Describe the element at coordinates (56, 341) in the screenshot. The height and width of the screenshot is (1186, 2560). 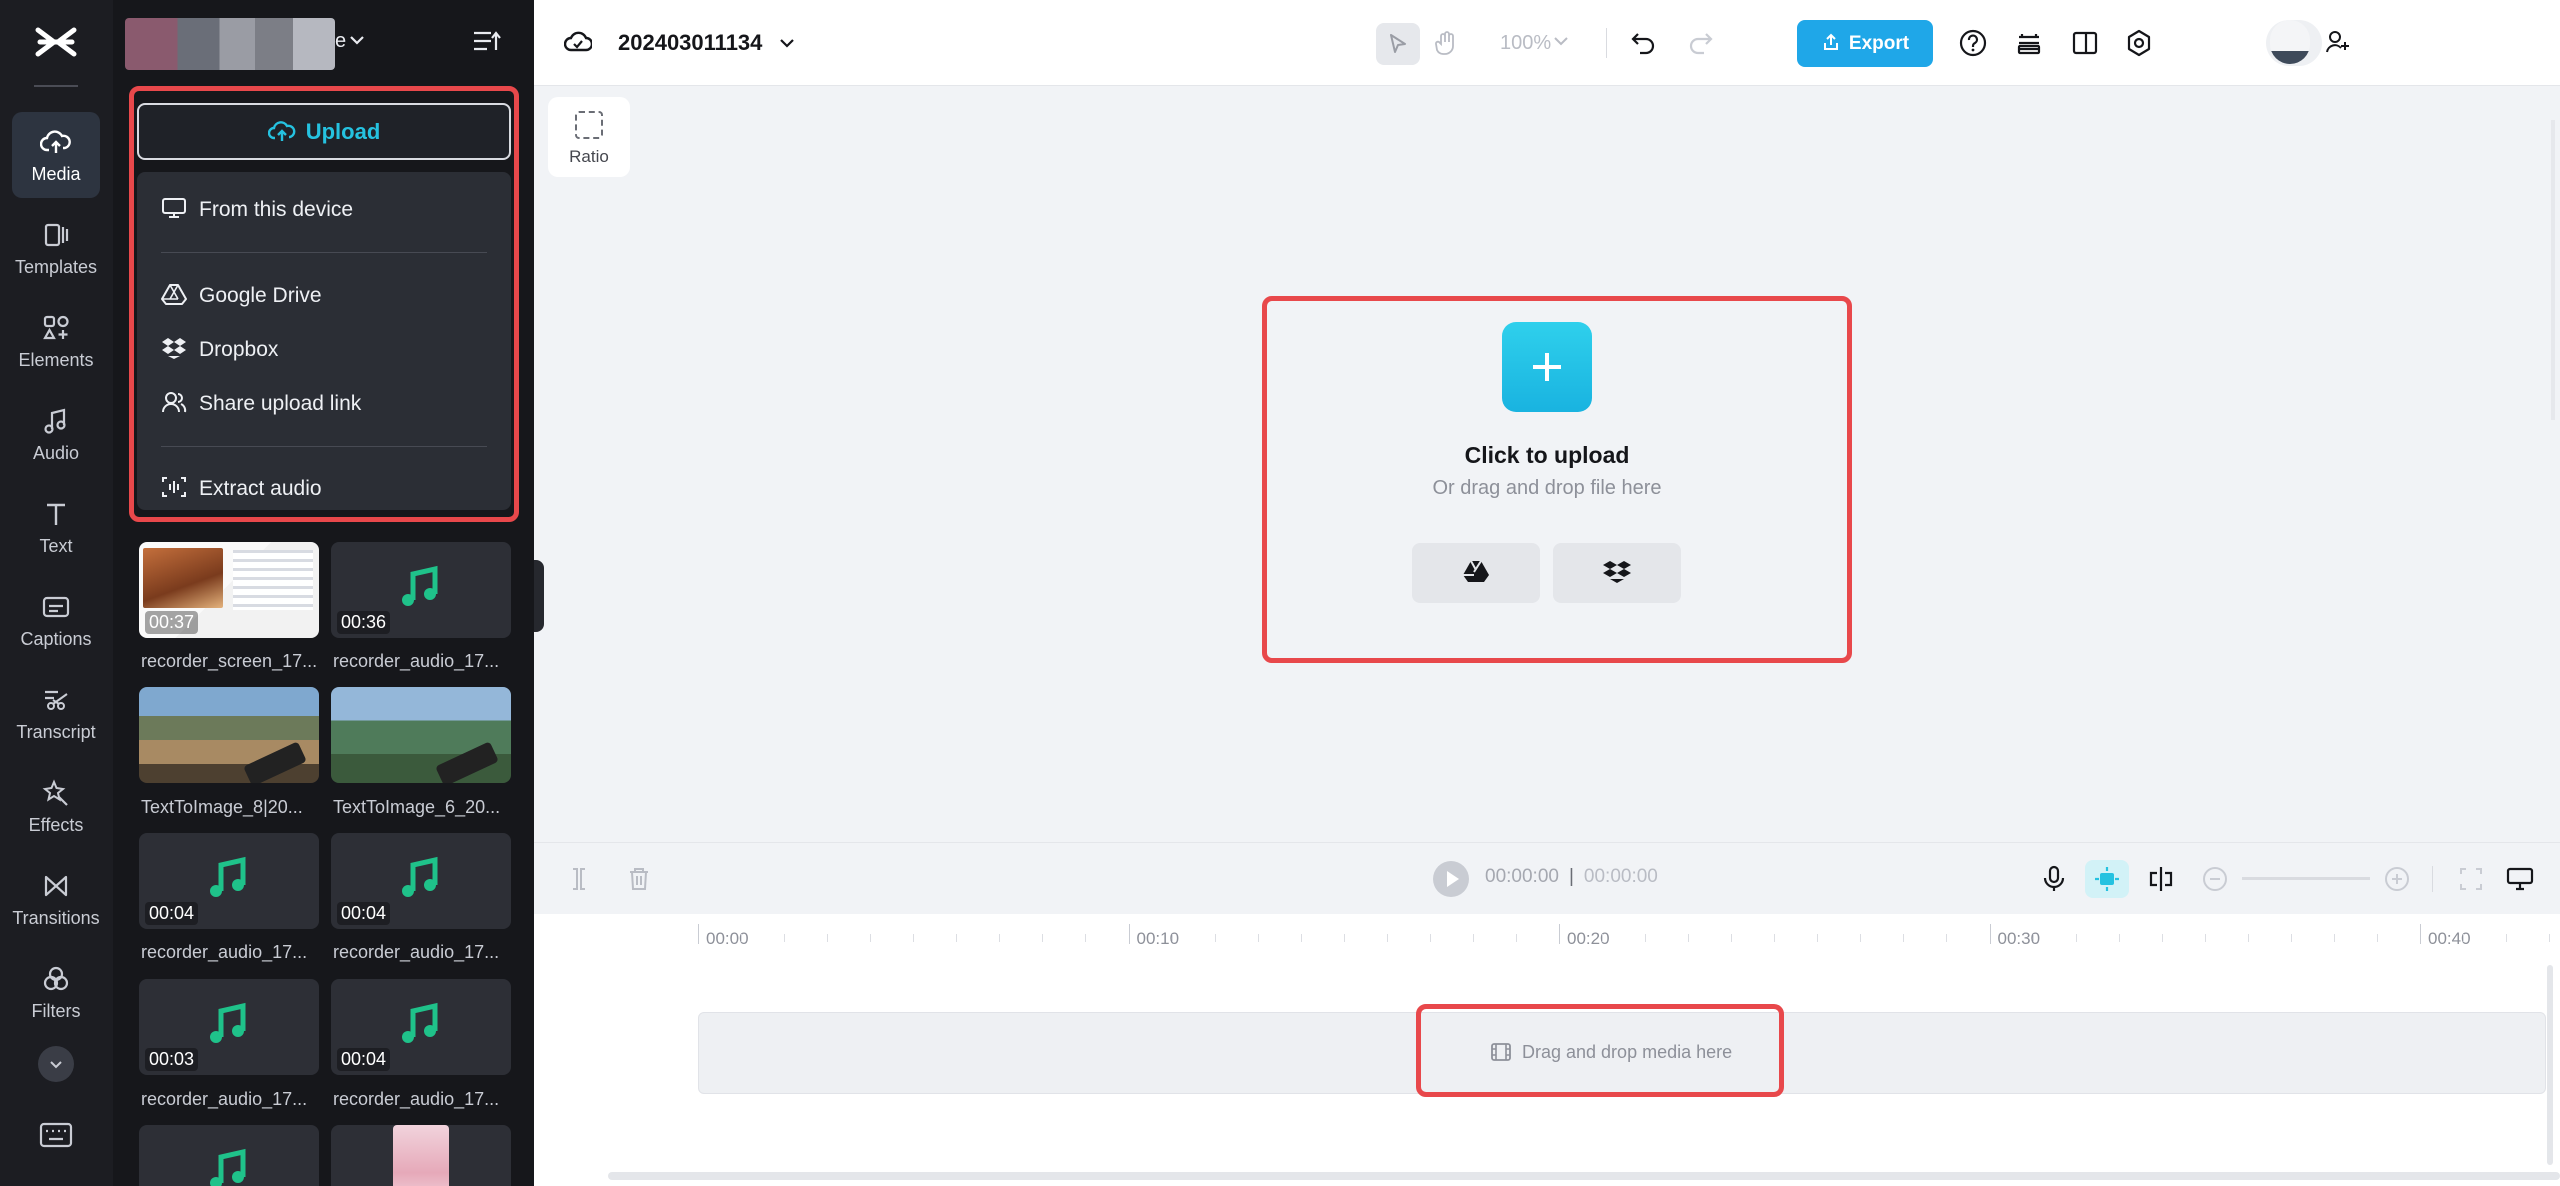
I see `rail-item-elements: Elements` at that location.